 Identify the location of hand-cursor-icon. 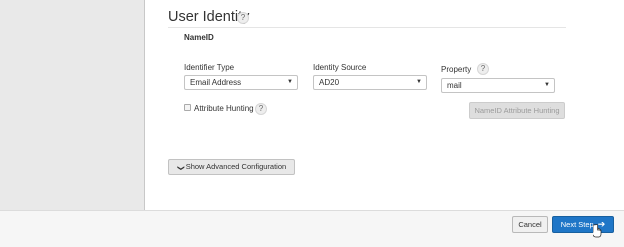
(597, 231).